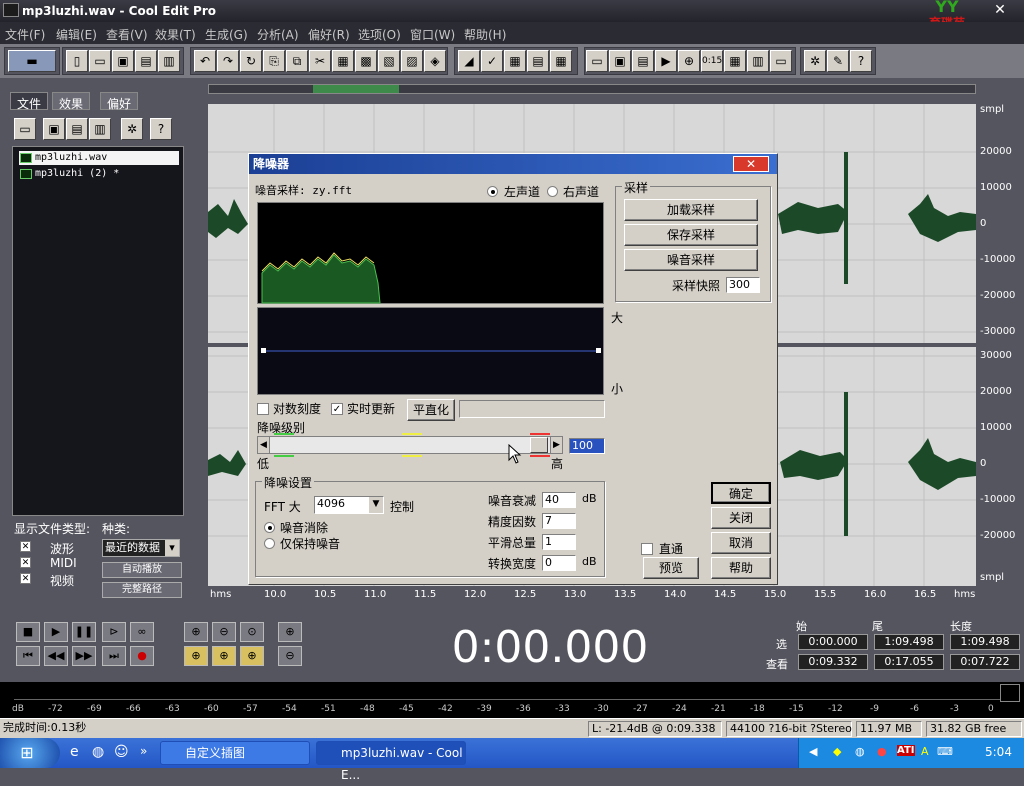  What do you see at coordinates (196, 632) in the screenshot?
I see `zoom-in-icon: ⊕` at bounding box center [196, 632].